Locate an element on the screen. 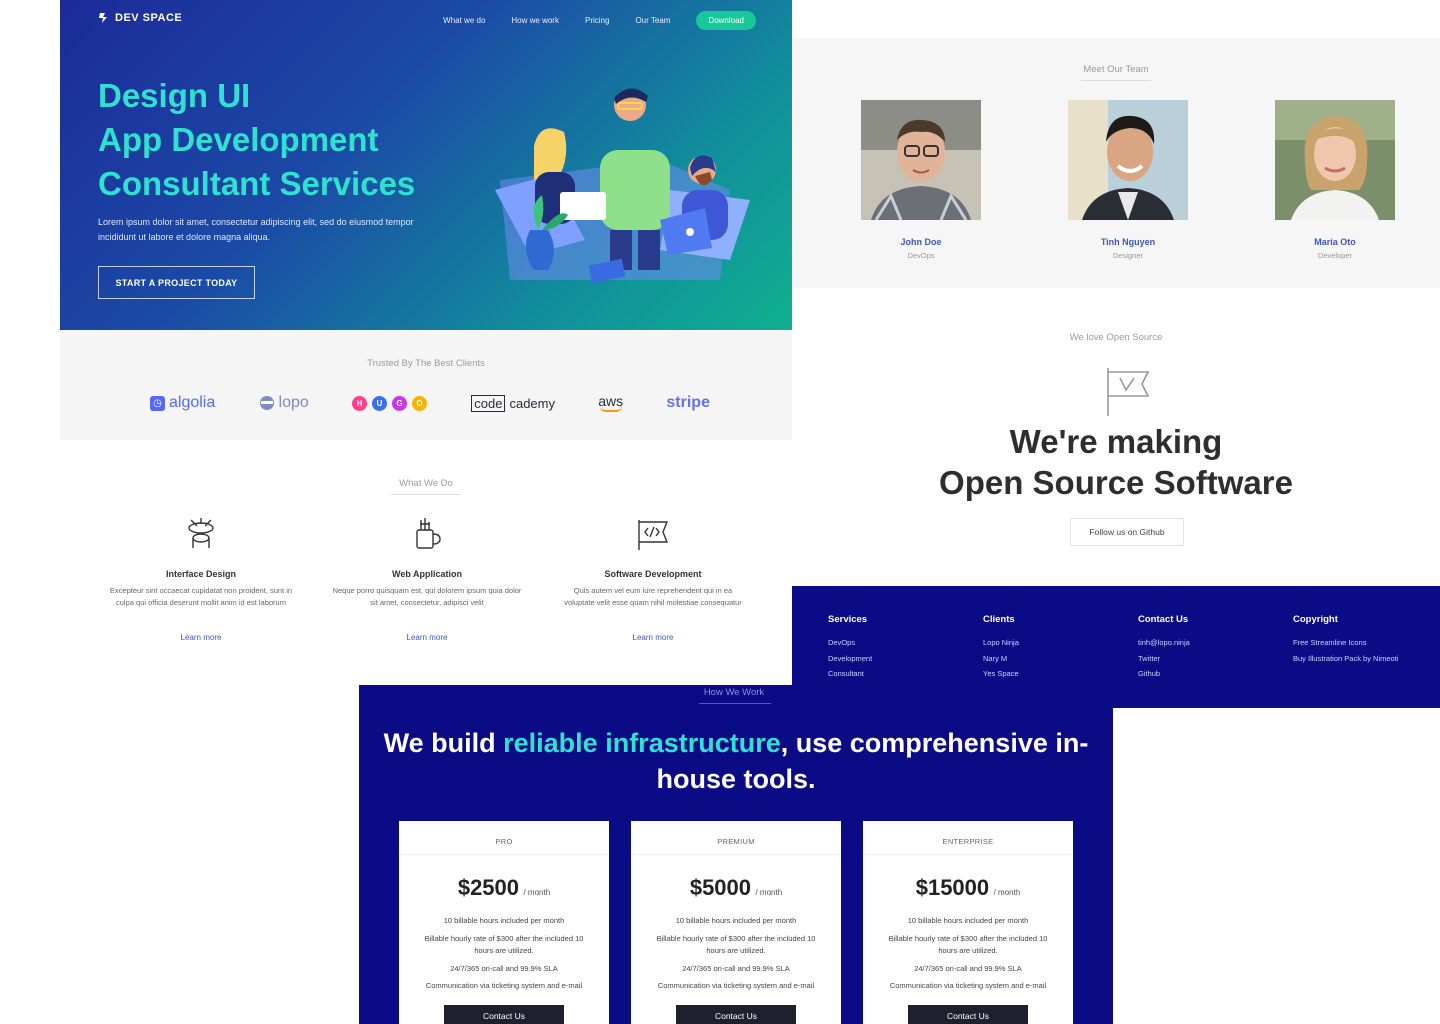 This screenshot has height=1024, width=1440. web-application-icon is located at coordinates (428, 533).